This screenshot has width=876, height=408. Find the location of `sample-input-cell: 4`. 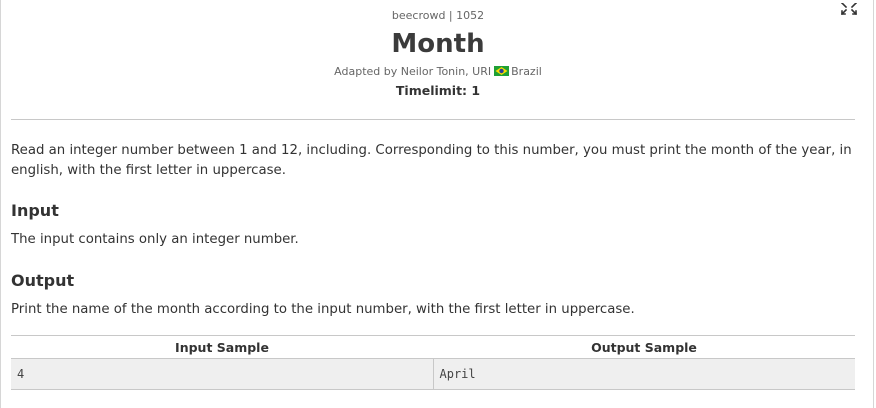

sample-input-cell: 4 is located at coordinates (222, 374).